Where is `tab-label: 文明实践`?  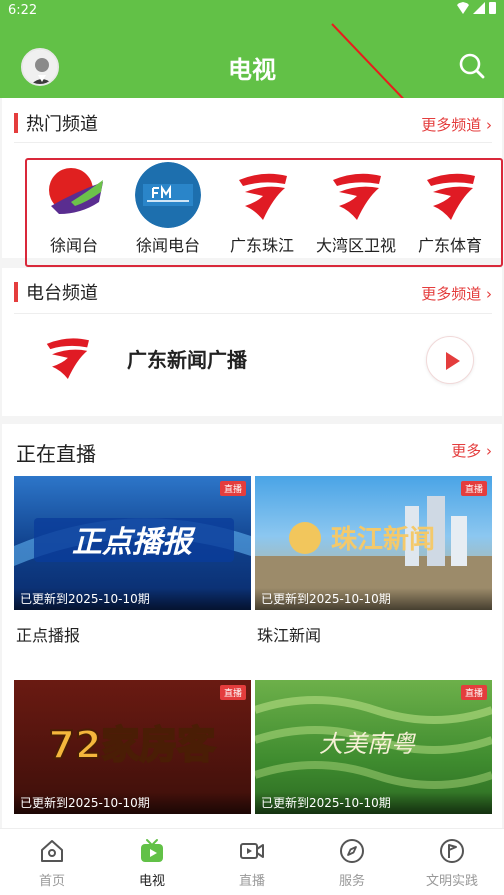
tab-label: 文明实践 is located at coordinates (451, 881).